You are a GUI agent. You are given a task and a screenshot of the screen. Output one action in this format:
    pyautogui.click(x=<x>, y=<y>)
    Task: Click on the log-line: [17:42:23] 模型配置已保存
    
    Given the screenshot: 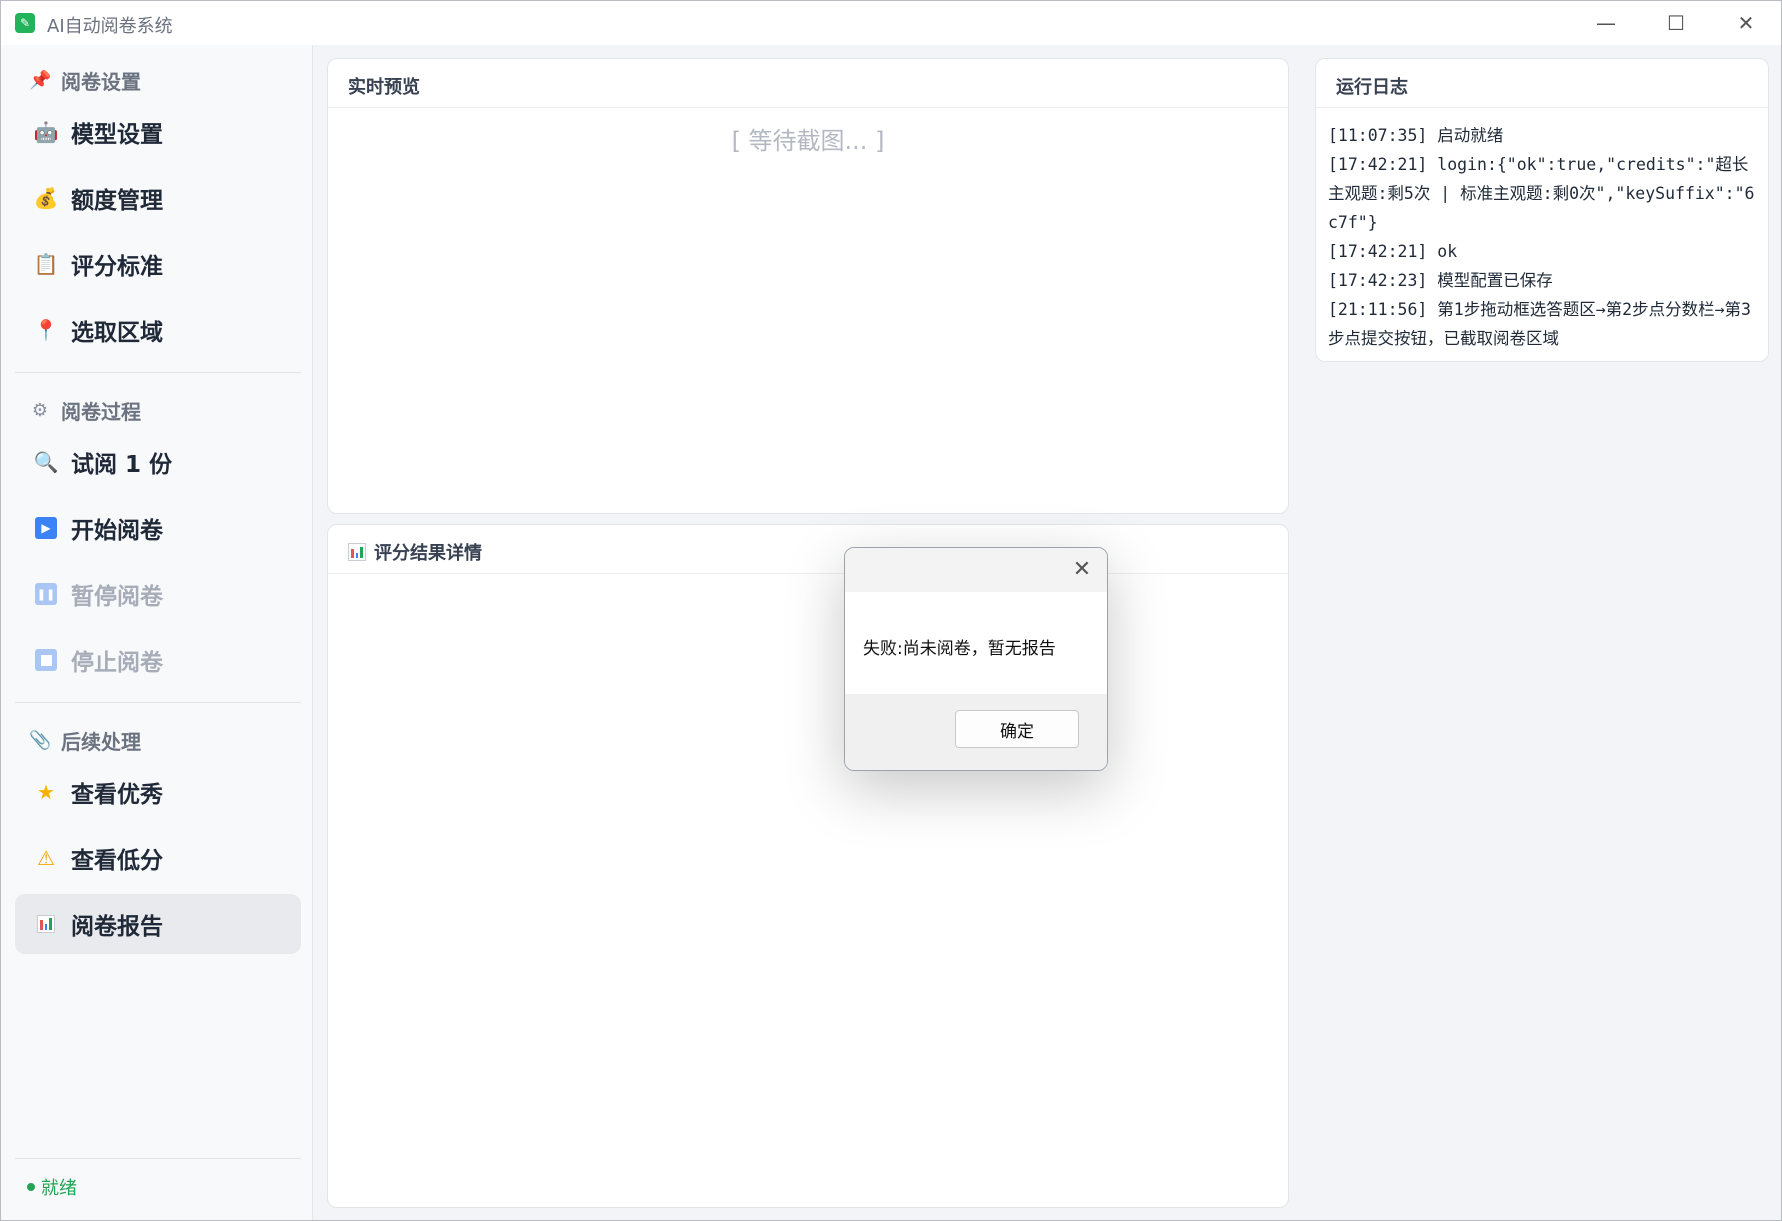 What is the action you would take?
    pyautogui.click(x=1440, y=280)
    